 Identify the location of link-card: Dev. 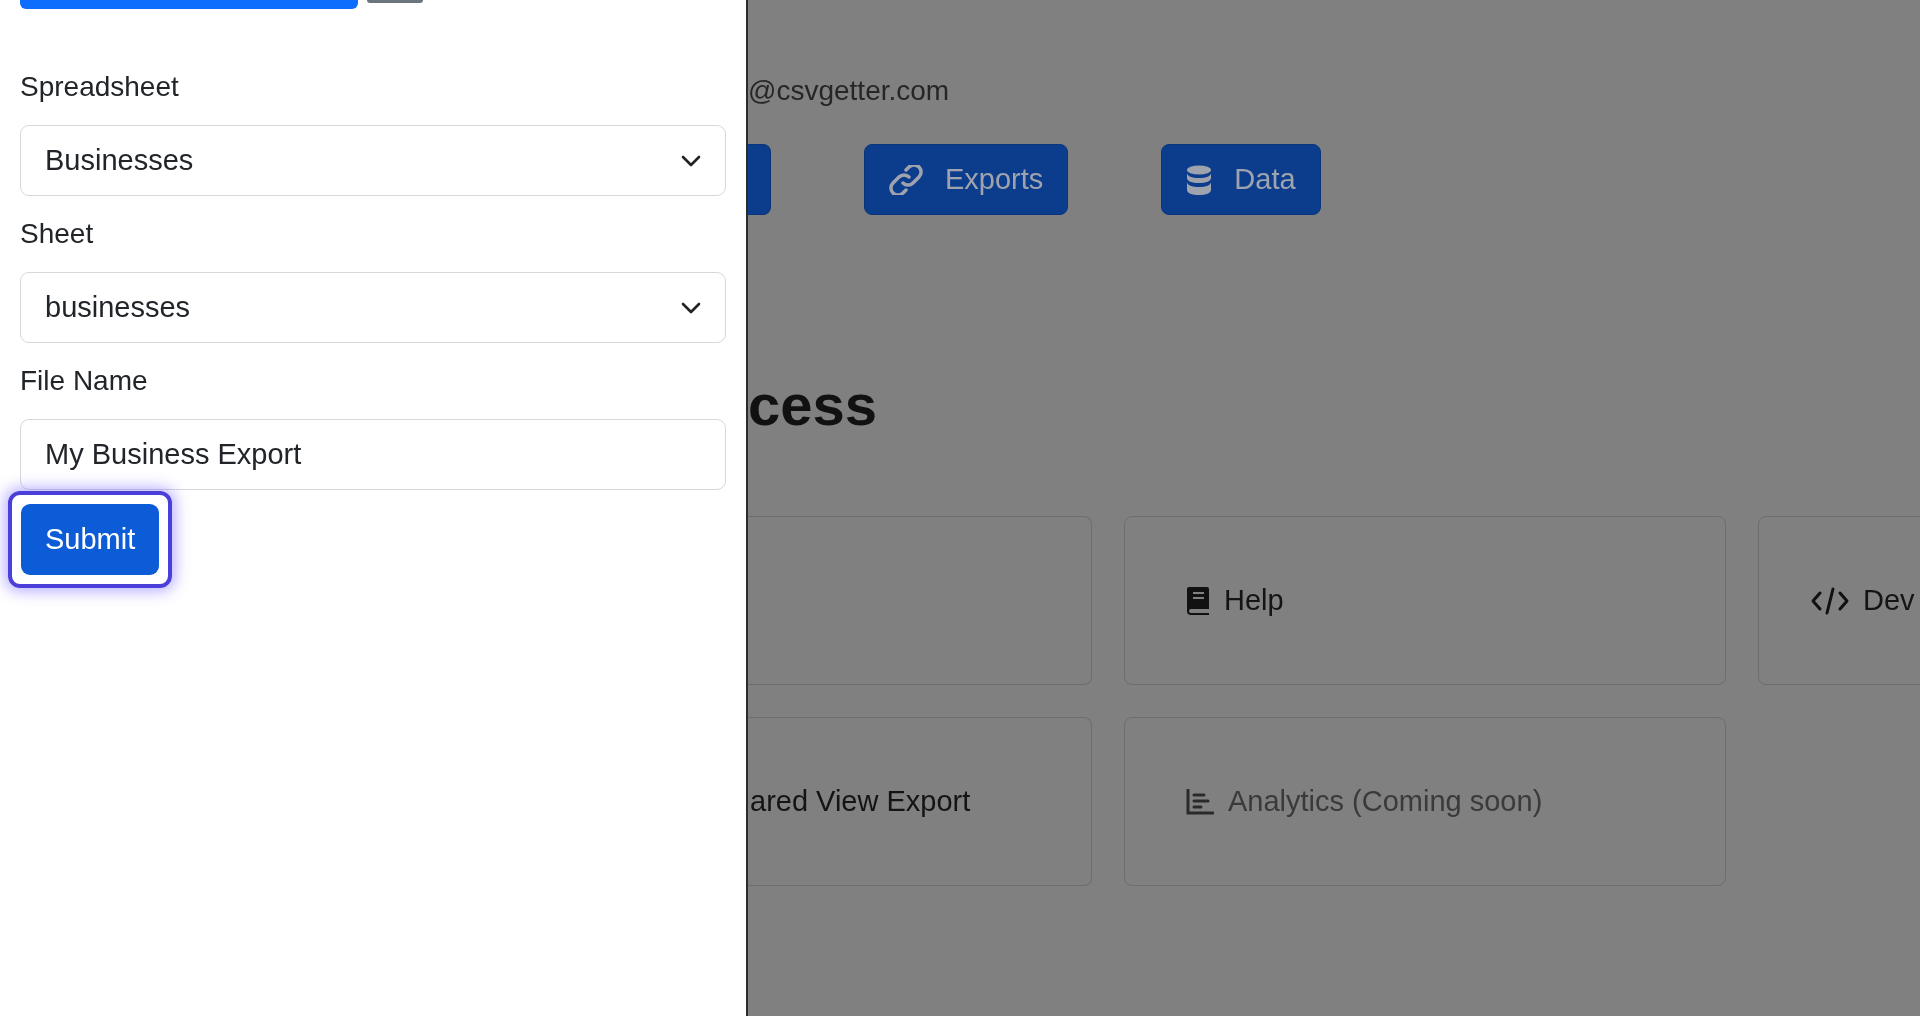
(1839, 600).